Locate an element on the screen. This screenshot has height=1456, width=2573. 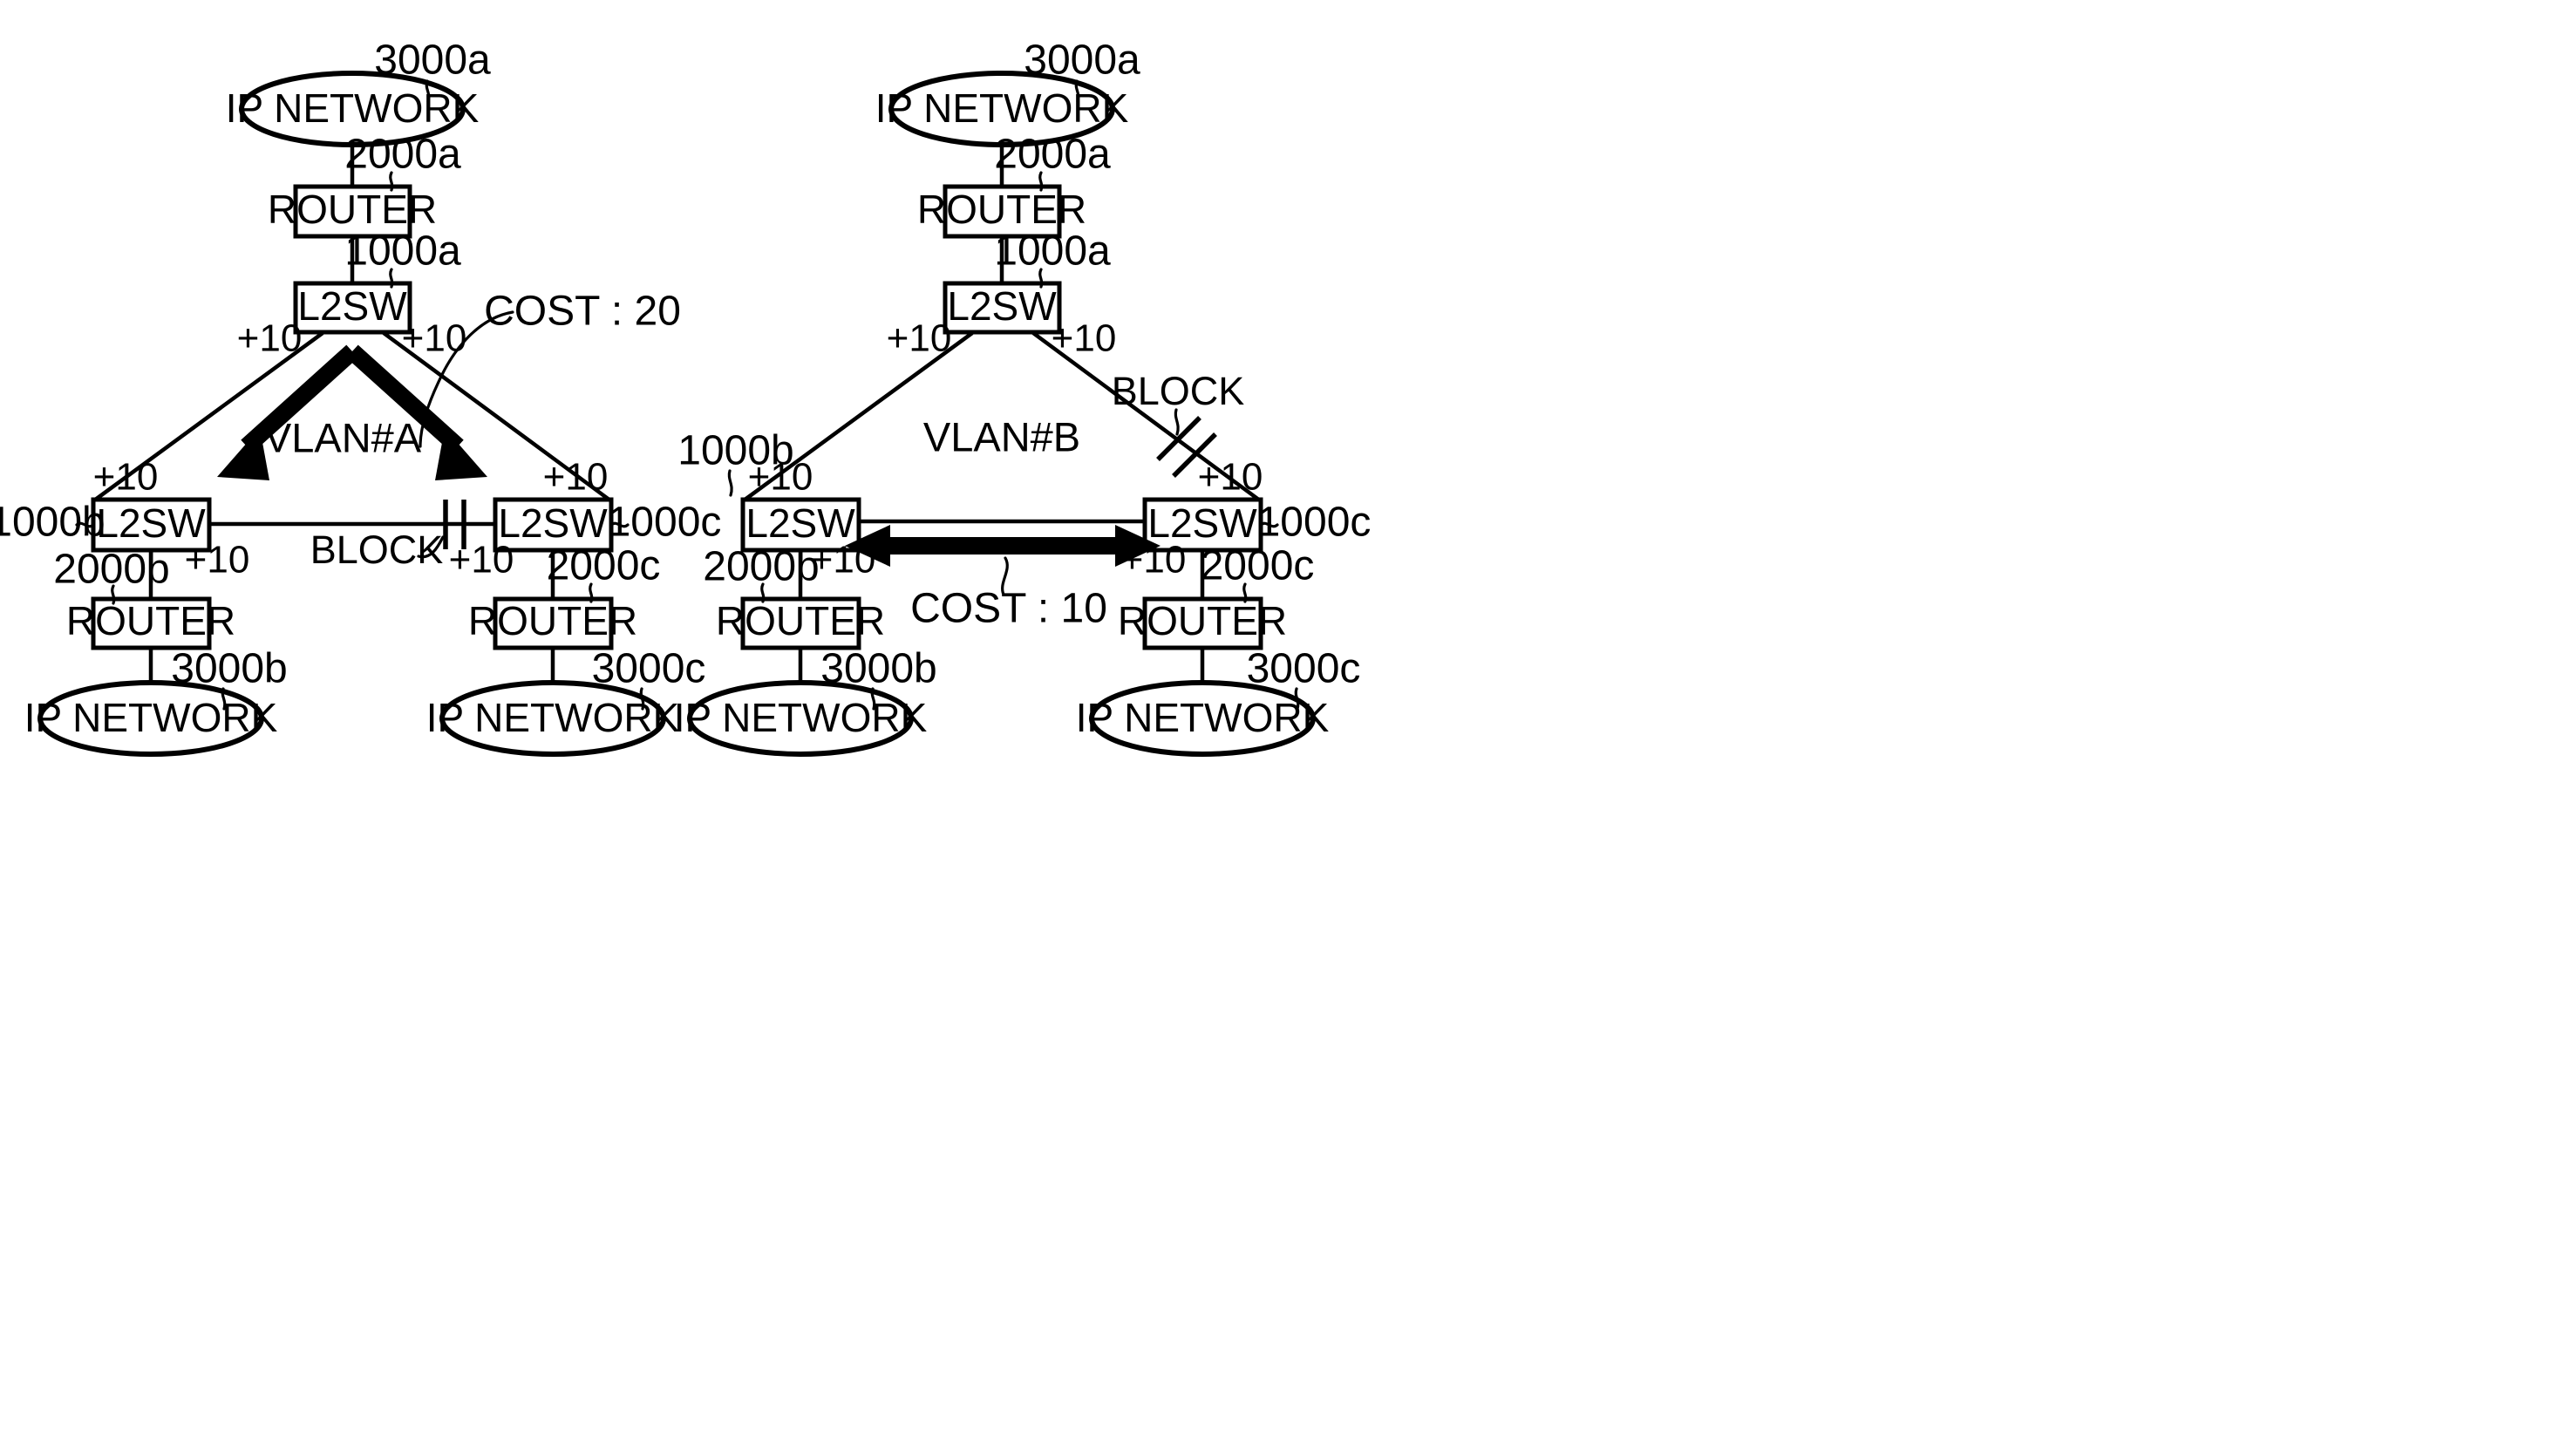
label-cost-10: COST : 10 is located at coordinates (1009, 609).